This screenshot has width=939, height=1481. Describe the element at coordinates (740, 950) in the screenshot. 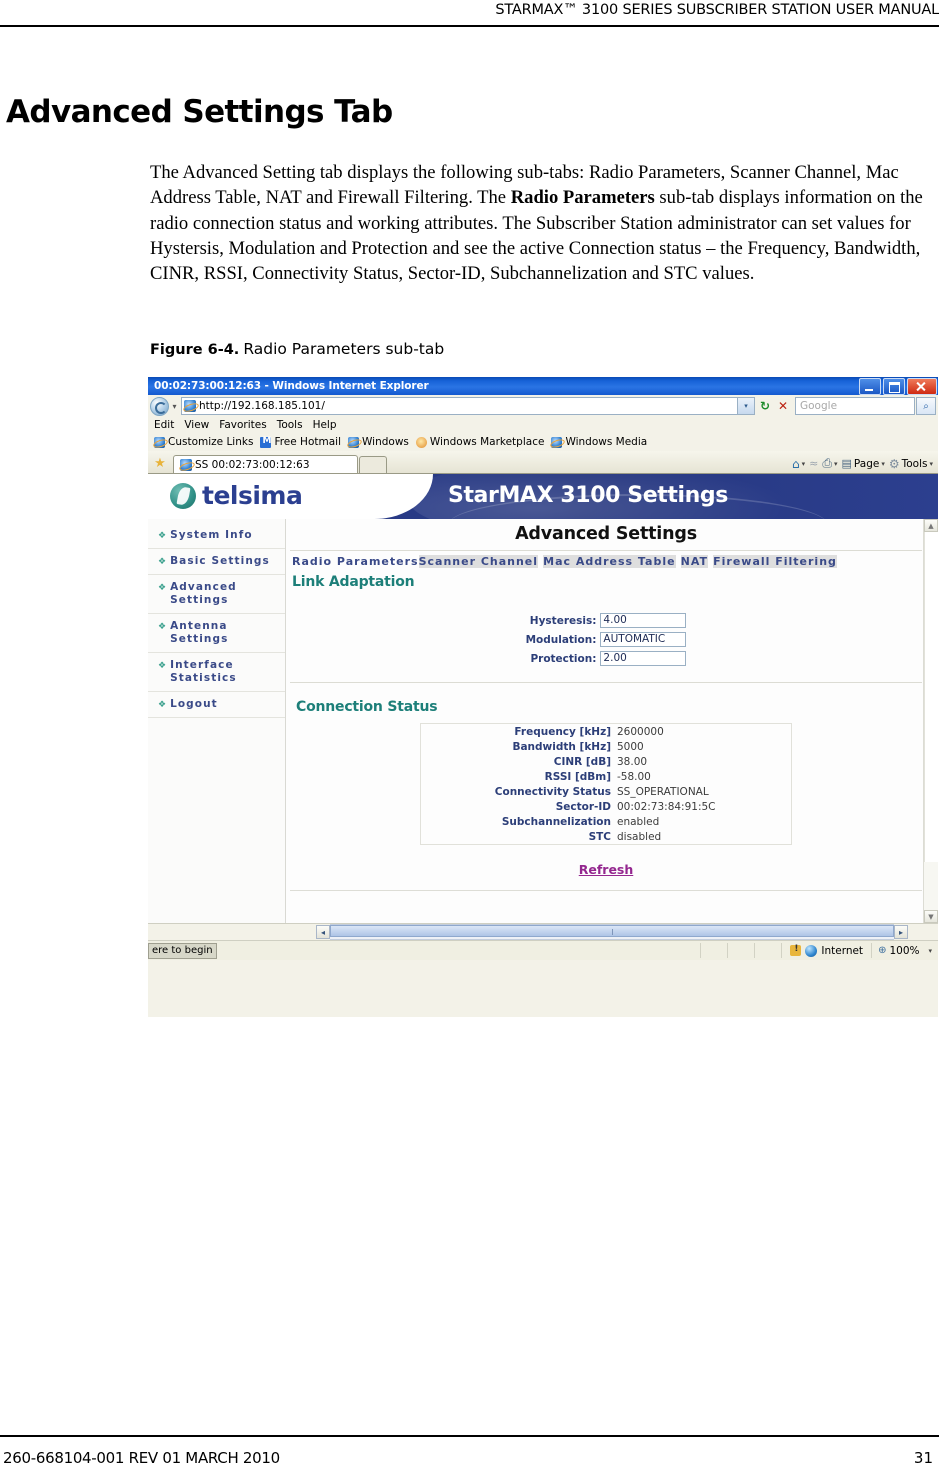

I see `statusbar-cell` at that location.